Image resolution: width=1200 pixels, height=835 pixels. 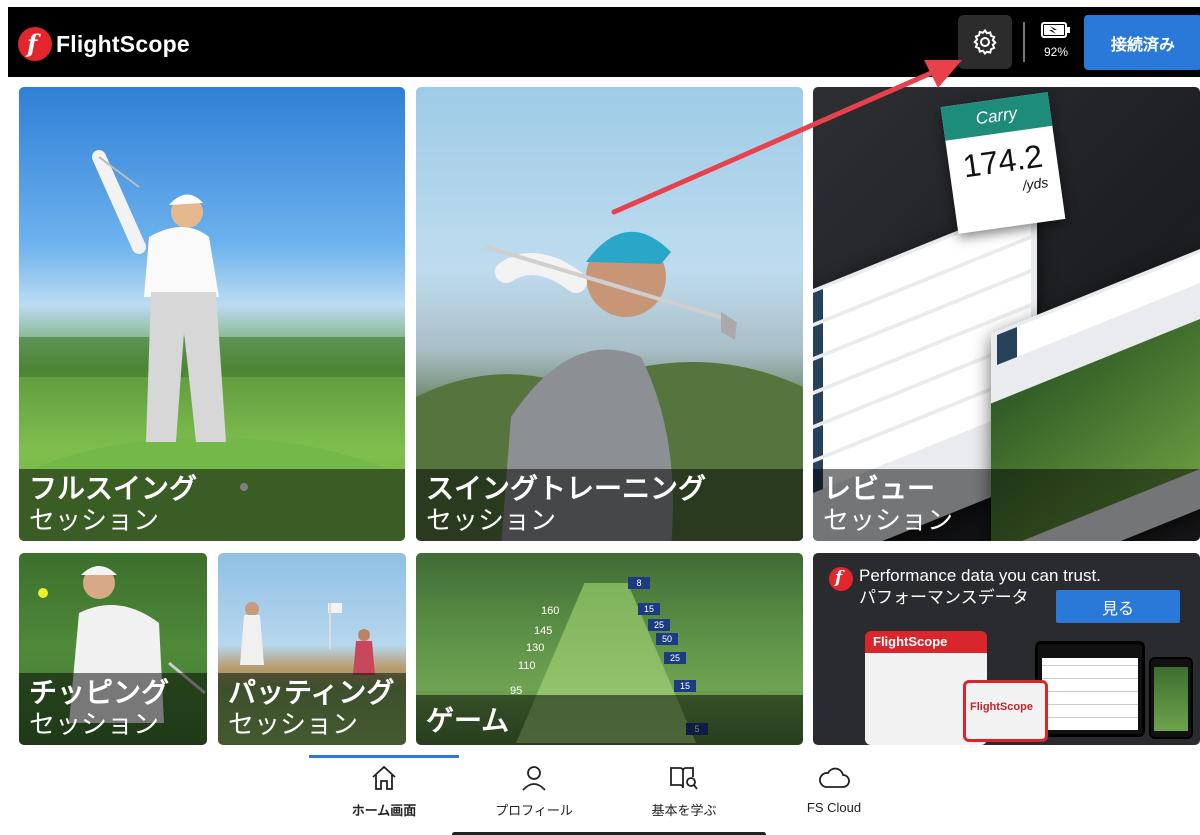 What do you see at coordinates (834, 807) in the screenshot?
I see `tab-label: FS Cloud` at bounding box center [834, 807].